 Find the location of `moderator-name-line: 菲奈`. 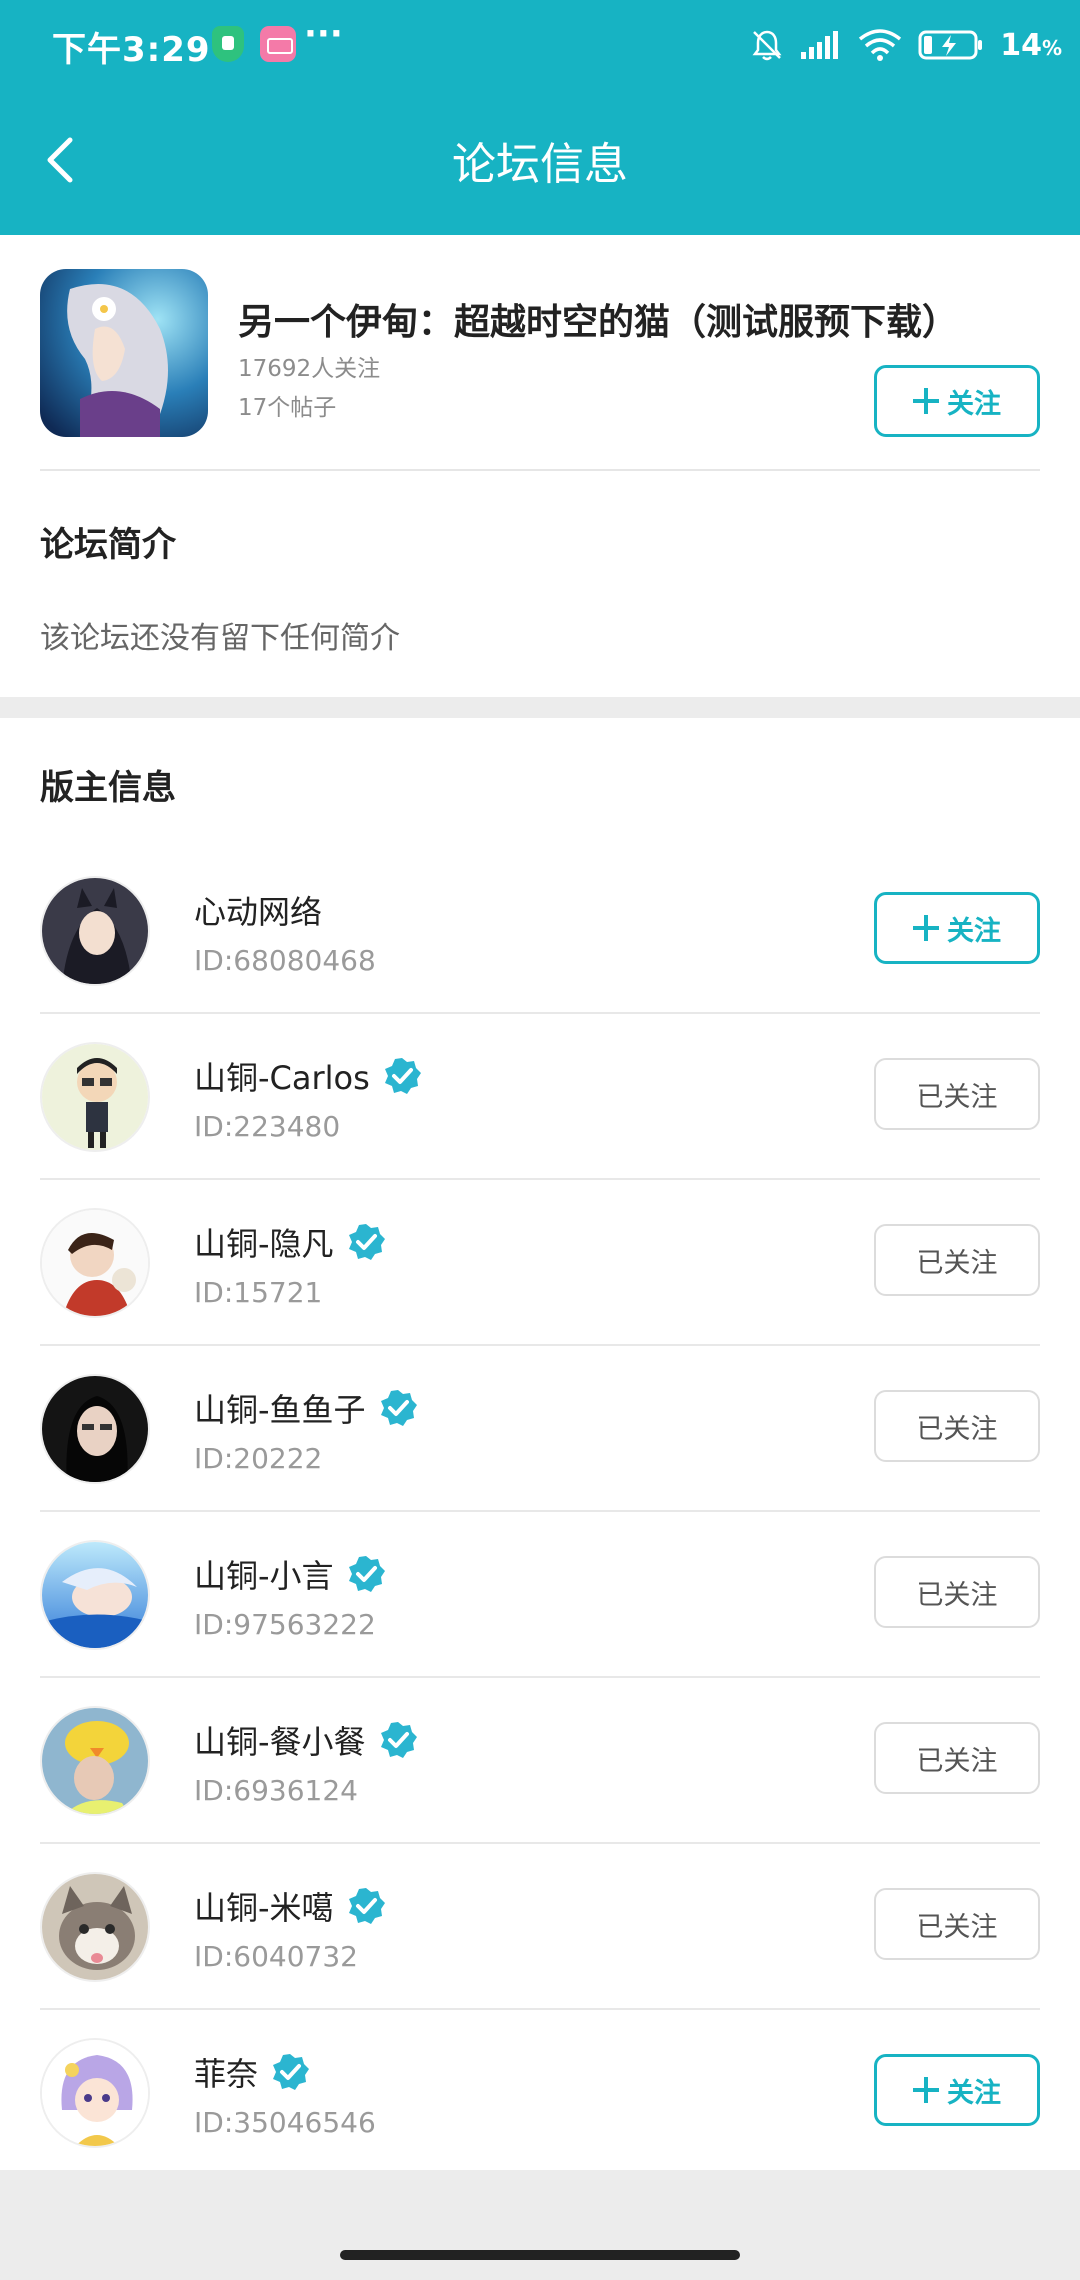

moderator-name-line: 菲奈 is located at coordinates (252, 2072).